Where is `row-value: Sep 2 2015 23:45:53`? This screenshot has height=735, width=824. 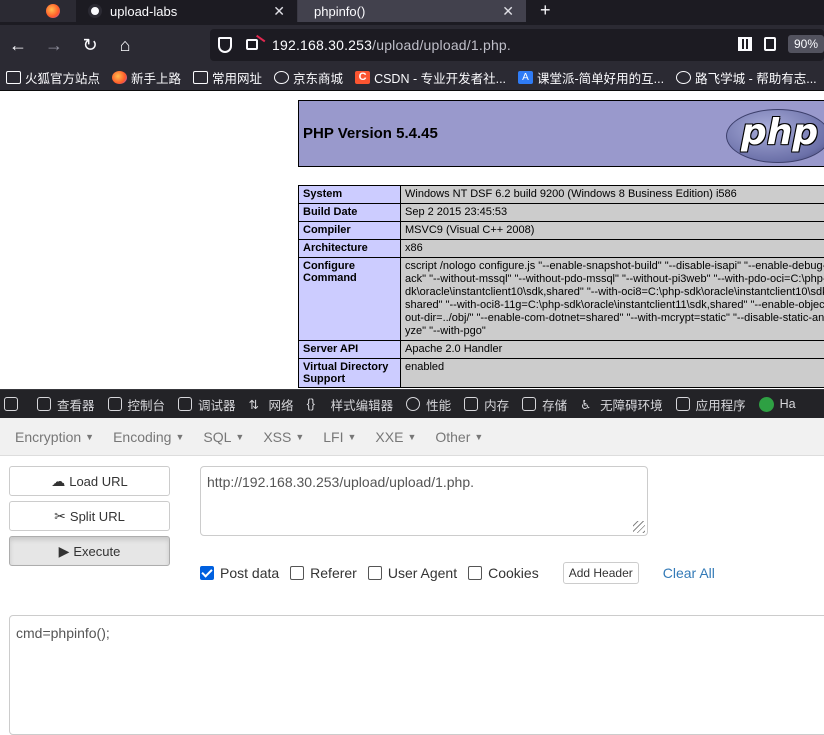
row-value: Sep 2 2015 23:45:53 is located at coordinates (612, 213).